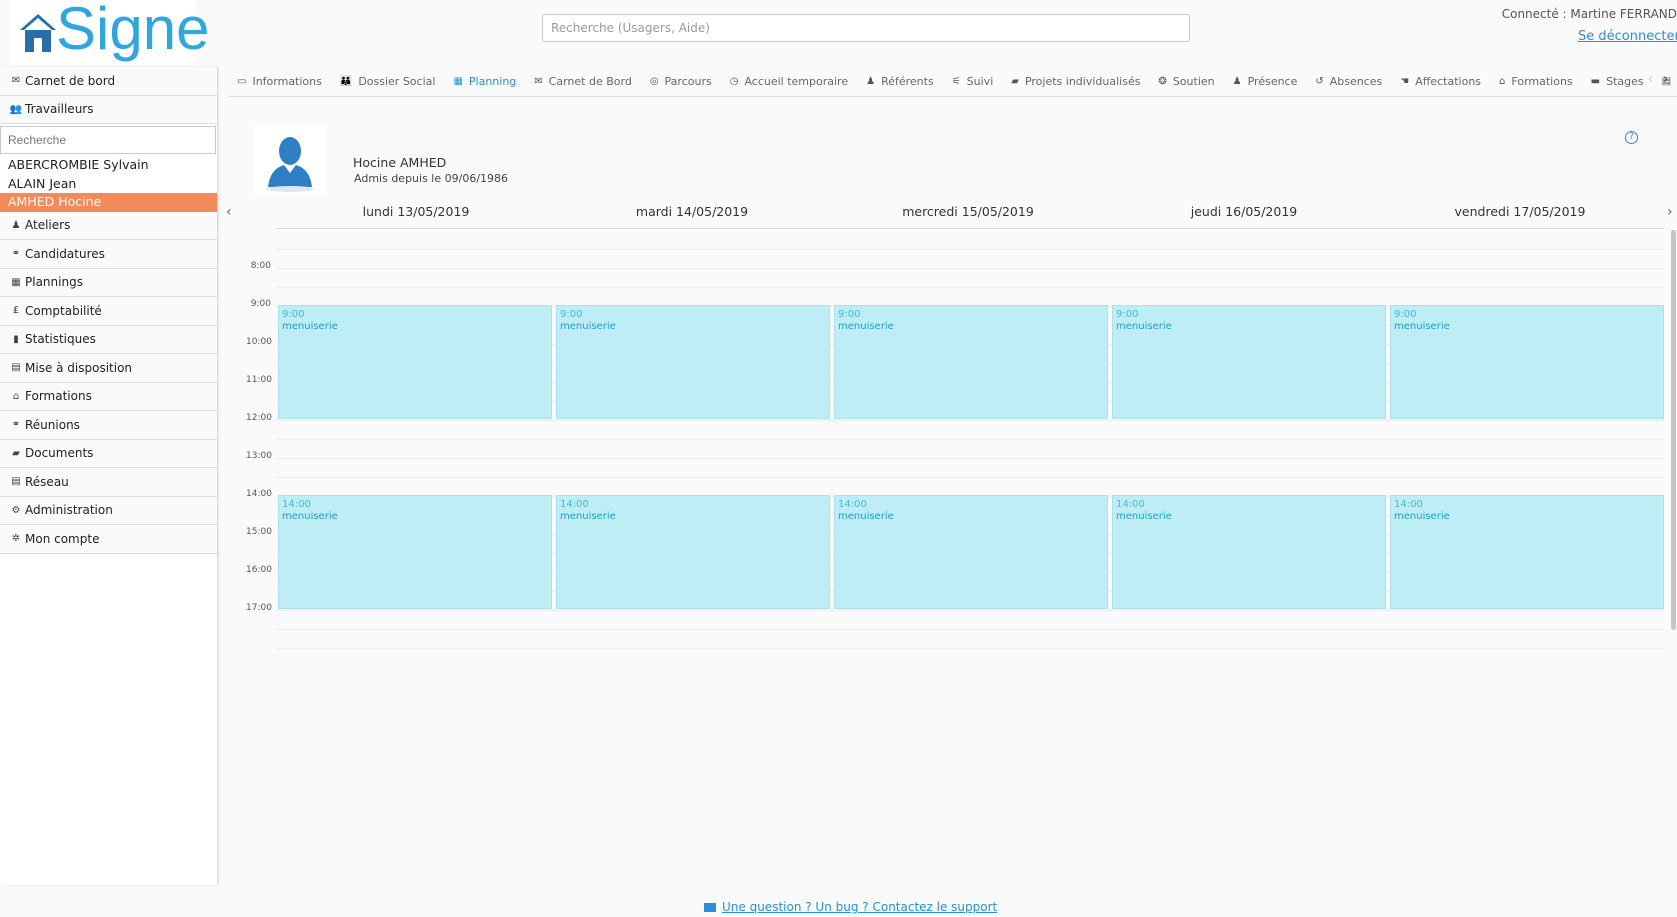 The width and height of the screenshot is (1677, 917). What do you see at coordinates (69, 510) in the screenshot?
I see `sidebar-item-label: Administration` at bounding box center [69, 510].